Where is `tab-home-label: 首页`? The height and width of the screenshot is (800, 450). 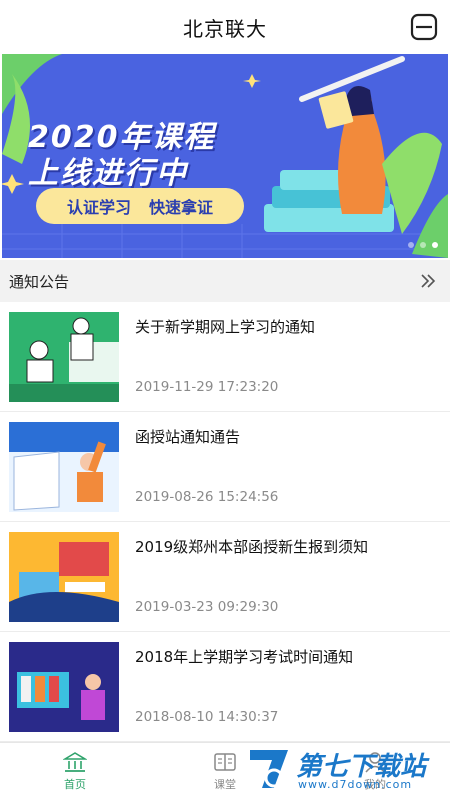
tab-home-label: 首页 is located at coordinates (75, 784).